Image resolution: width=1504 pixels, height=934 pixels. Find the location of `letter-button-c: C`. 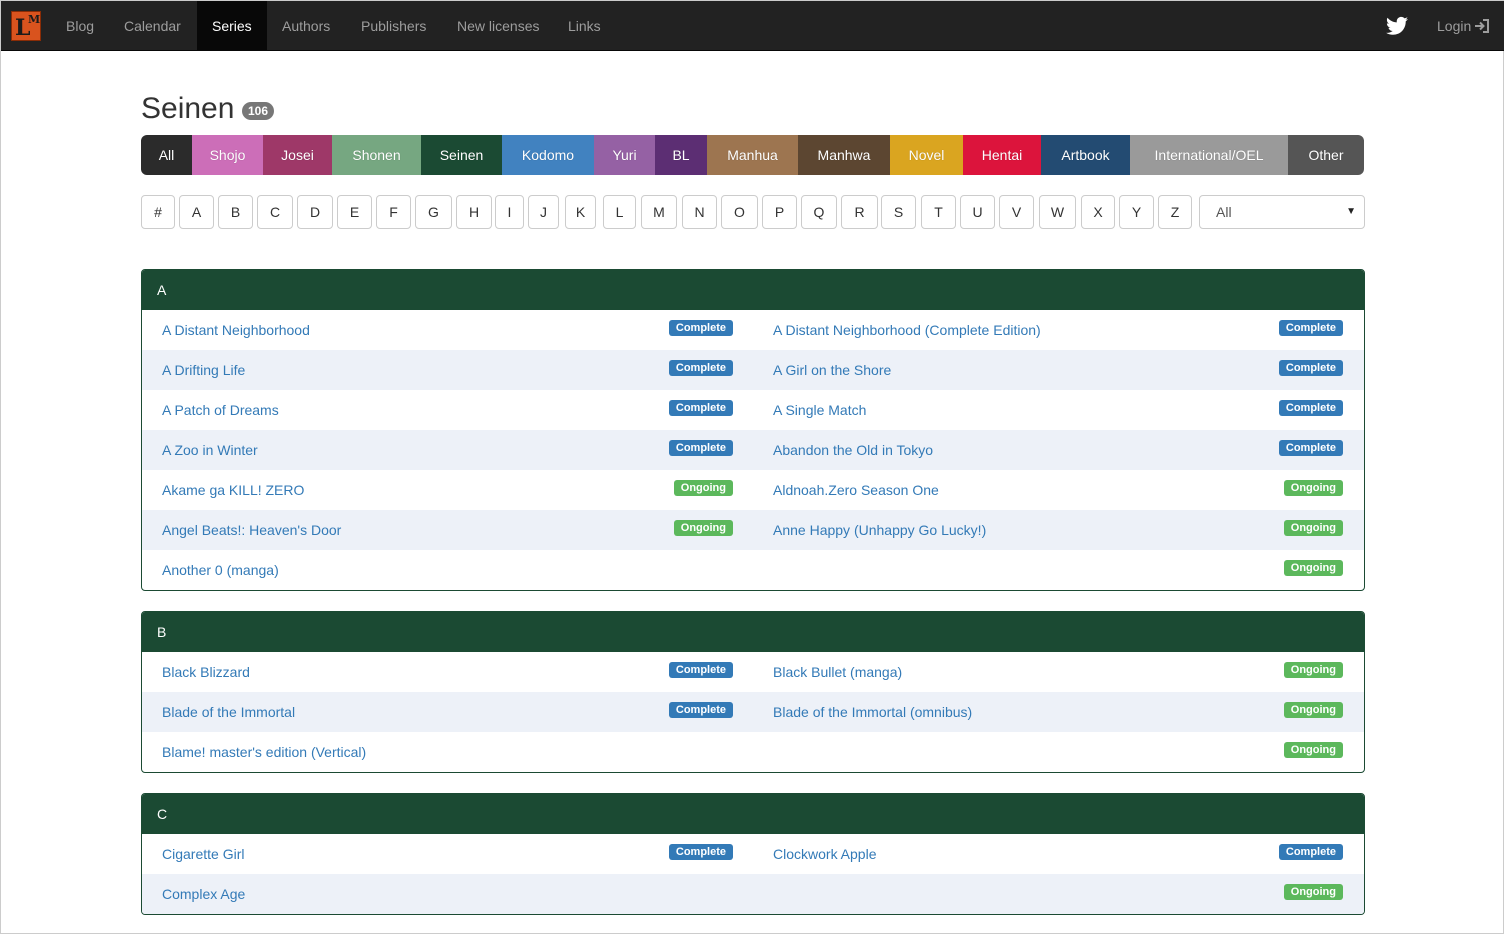

letter-button-c: C is located at coordinates (275, 212).